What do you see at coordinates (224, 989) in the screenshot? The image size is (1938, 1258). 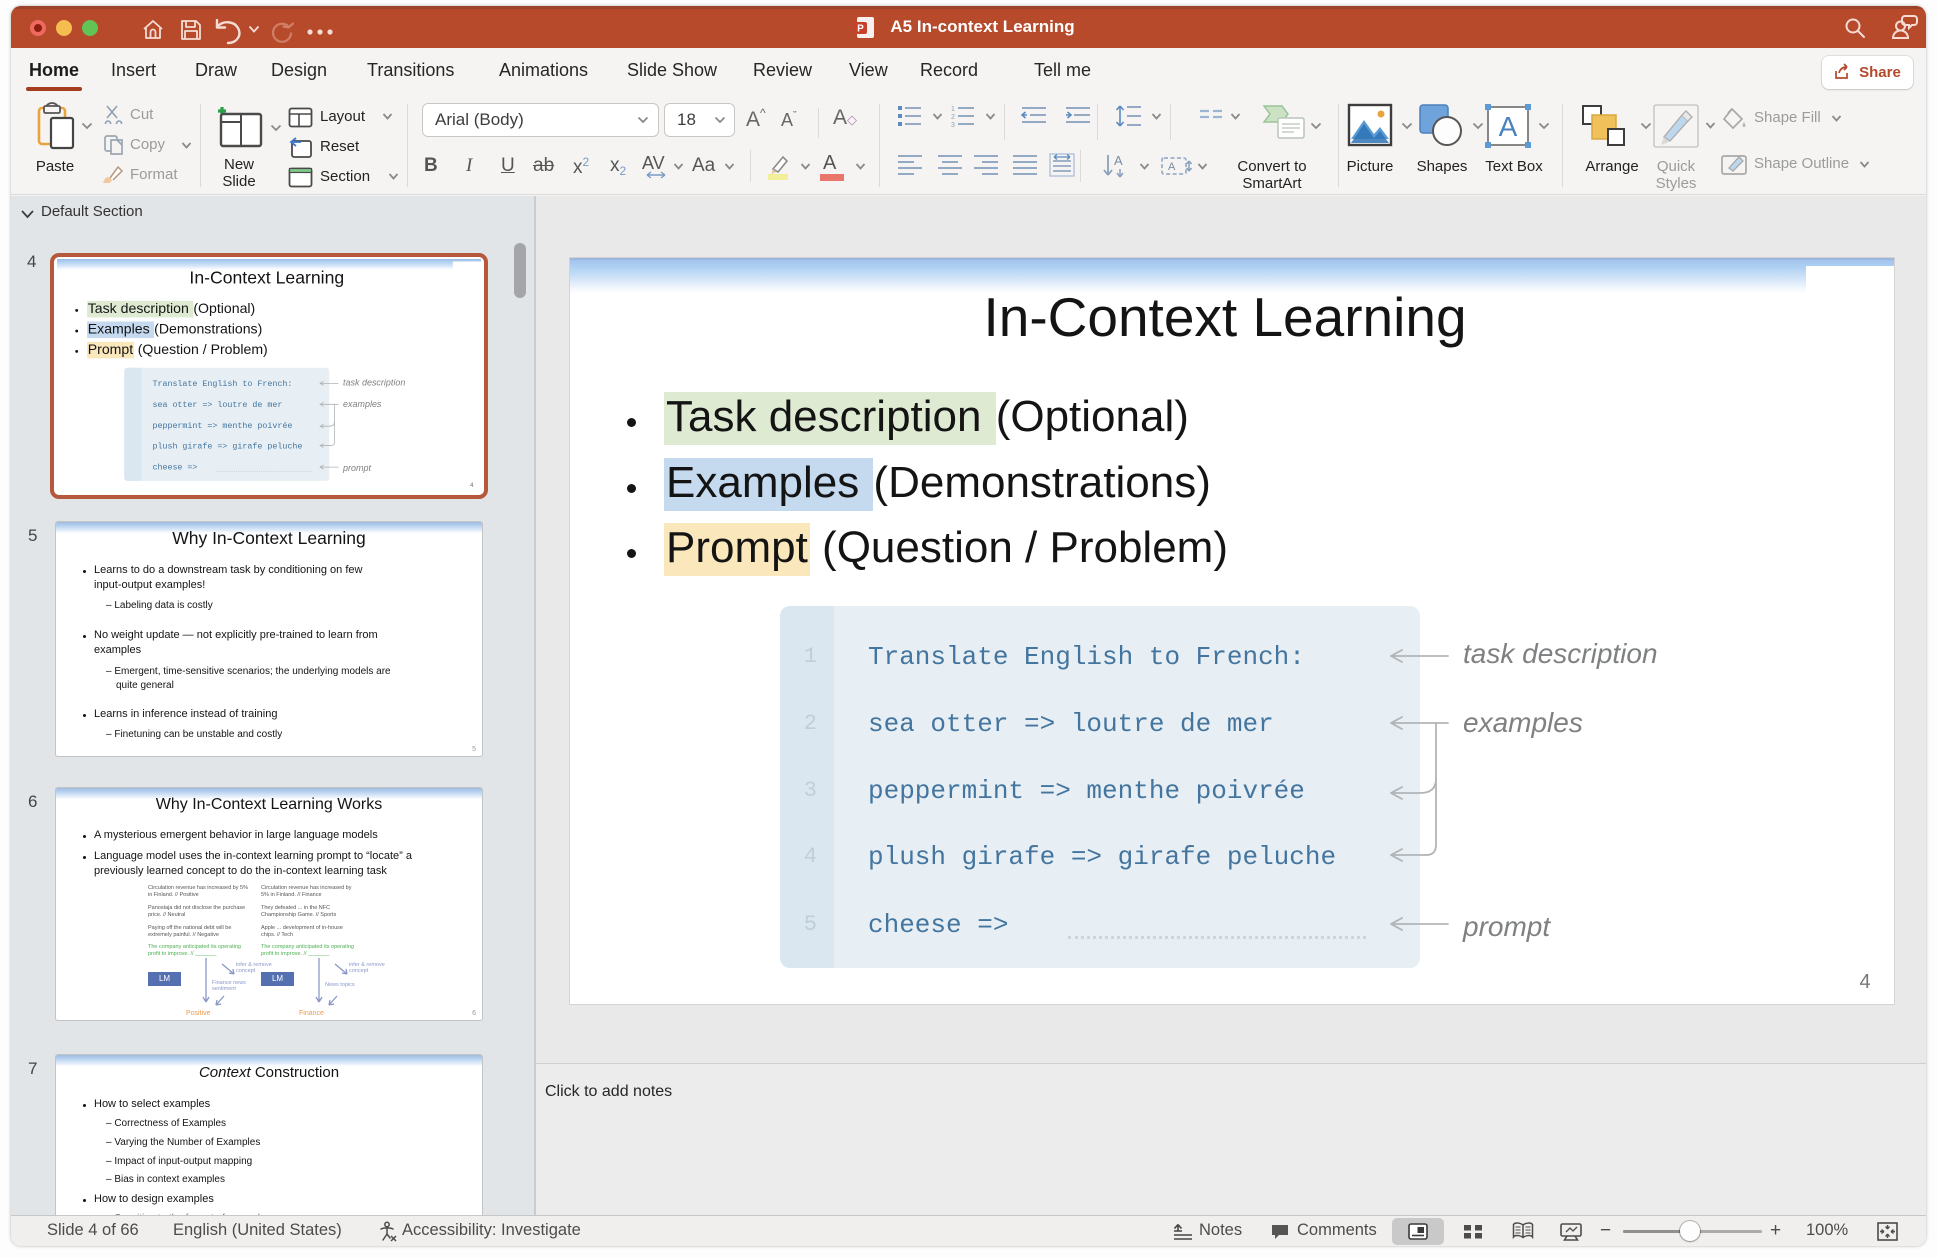 I see `svg-text: sentiment` at bounding box center [224, 989].